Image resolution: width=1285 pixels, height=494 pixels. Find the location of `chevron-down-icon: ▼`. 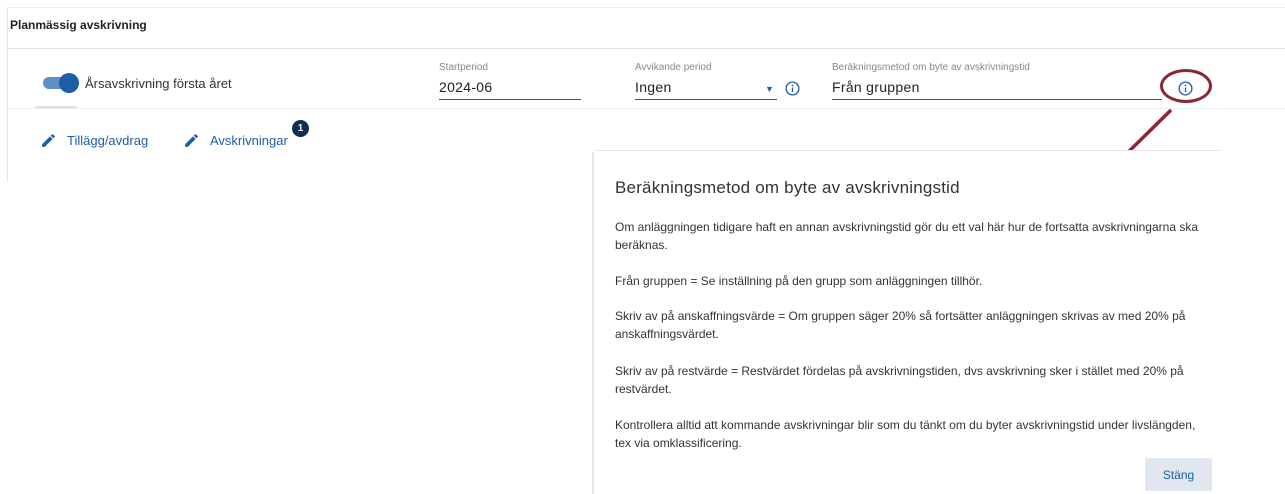

chevron-down-icon: ▼ is located at coordinates (769, 89).